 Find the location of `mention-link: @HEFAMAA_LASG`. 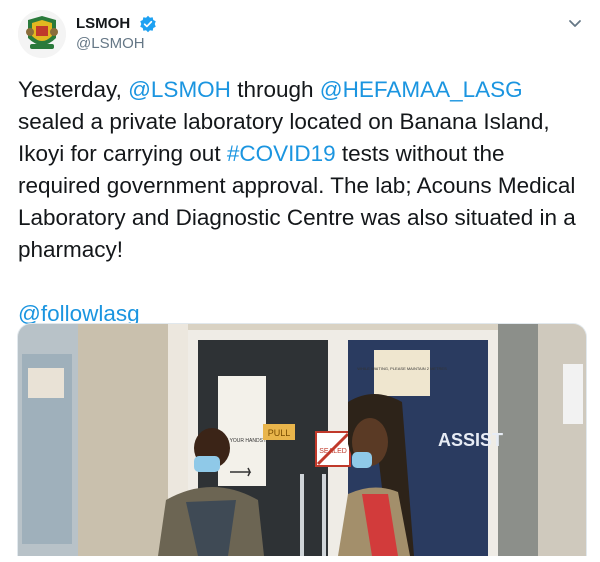

mention-link: @HEFAMAA_LASG is located at coordinates (421, 89).